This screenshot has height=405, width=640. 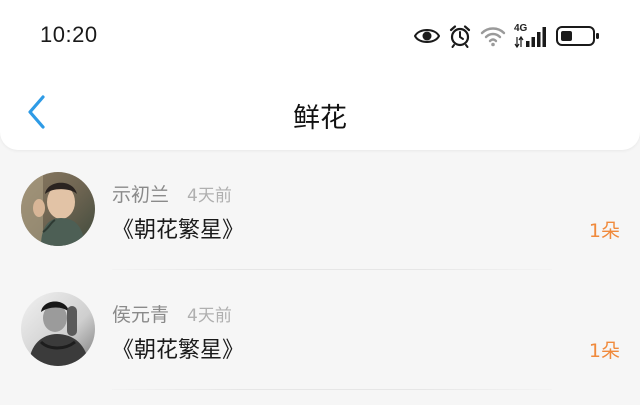 What do you see at coordinates (172, 313) in the screenshot?
I see `meta-line: 侯元青 4天前` at bounding box center [172, 313].